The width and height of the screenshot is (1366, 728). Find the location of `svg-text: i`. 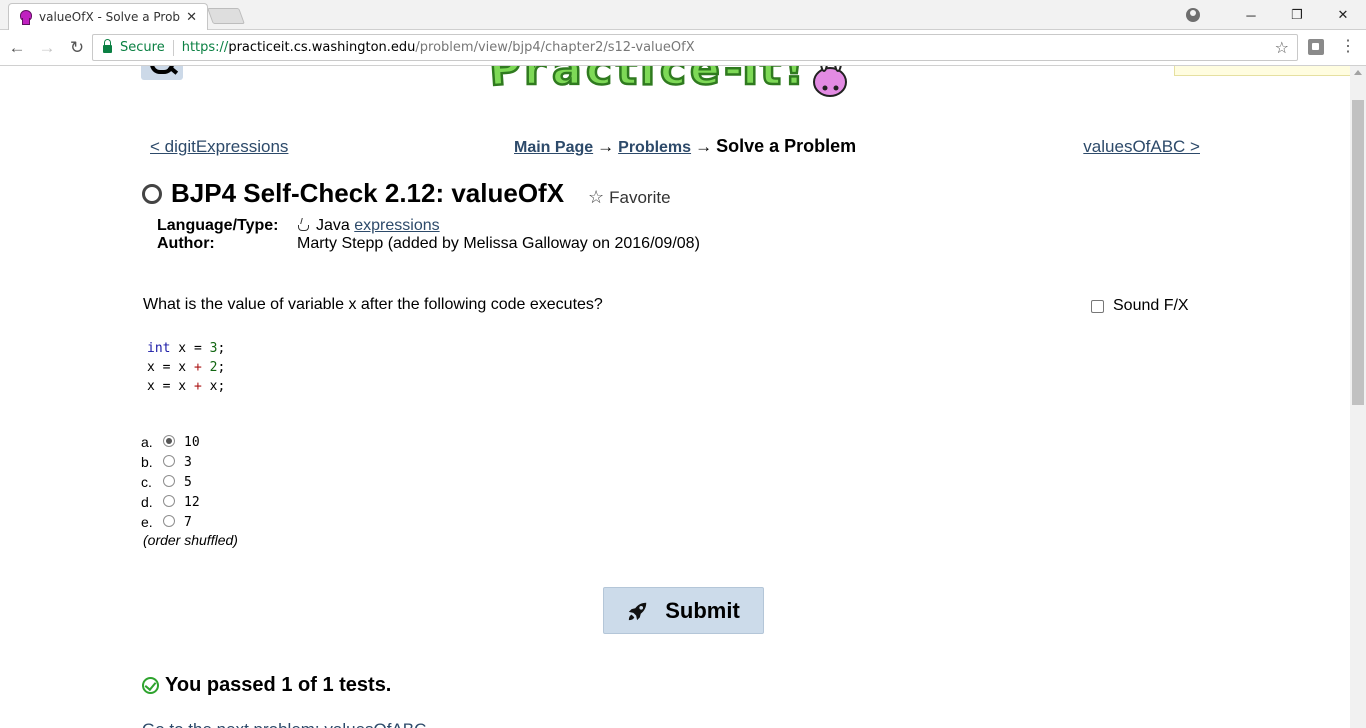

svg-text: i is located at coordinates (647, 80).